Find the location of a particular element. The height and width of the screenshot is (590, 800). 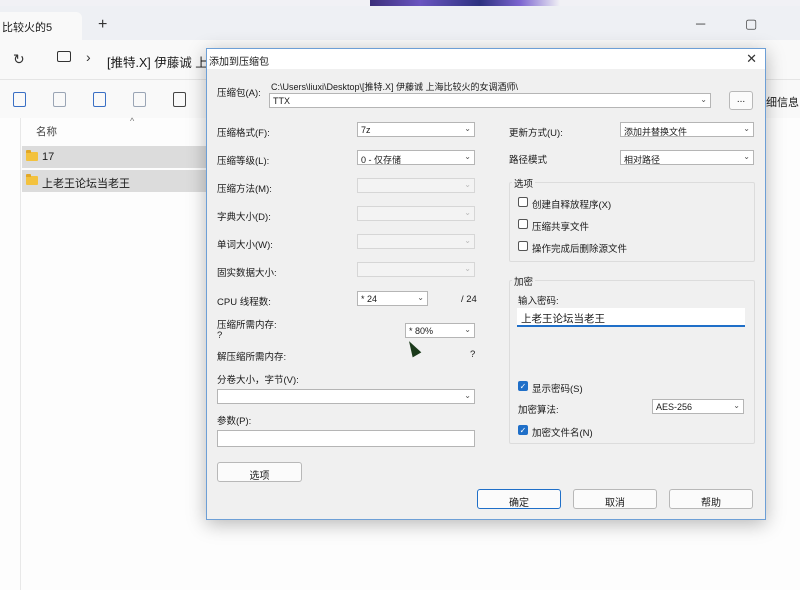

update-select: 添加并替换文件 ⌄ is located at coordinates (687, 129).